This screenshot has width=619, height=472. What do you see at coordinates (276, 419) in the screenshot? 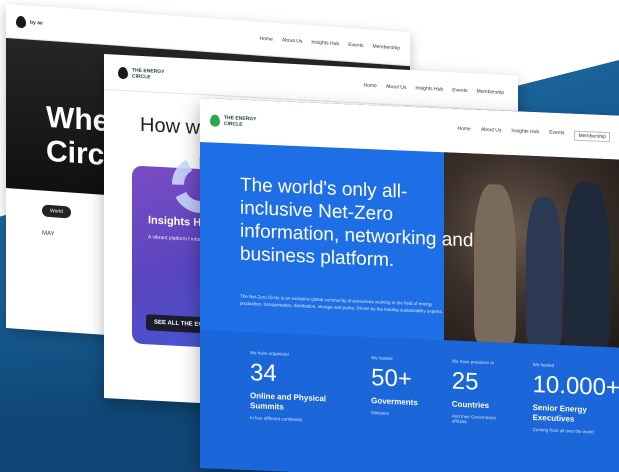
I see `stat-sub: In four different continents` at bounding box center [276, 419].